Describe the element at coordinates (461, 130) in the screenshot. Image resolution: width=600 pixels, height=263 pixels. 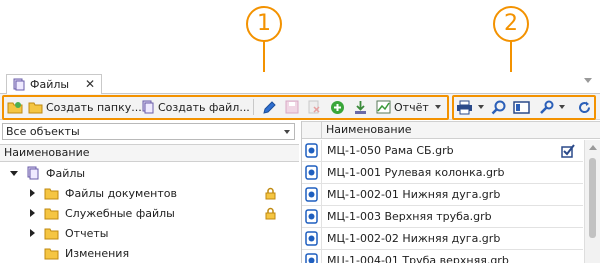
I see `file-list-column-header: Наименование` at that location.